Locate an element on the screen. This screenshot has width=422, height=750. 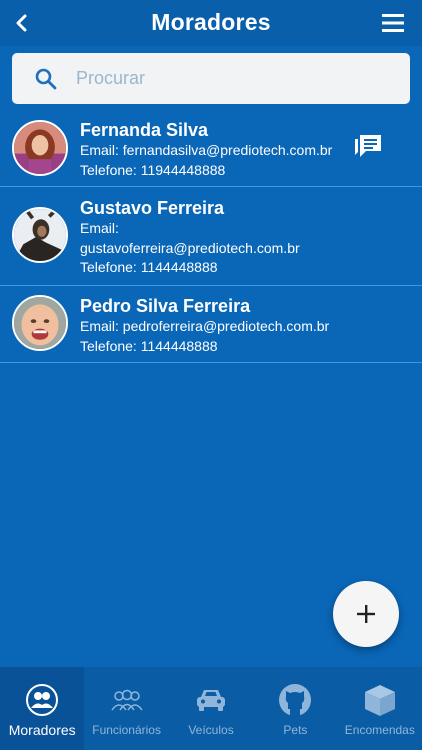
app-header: Moradores is located at coordinates (211, 23).